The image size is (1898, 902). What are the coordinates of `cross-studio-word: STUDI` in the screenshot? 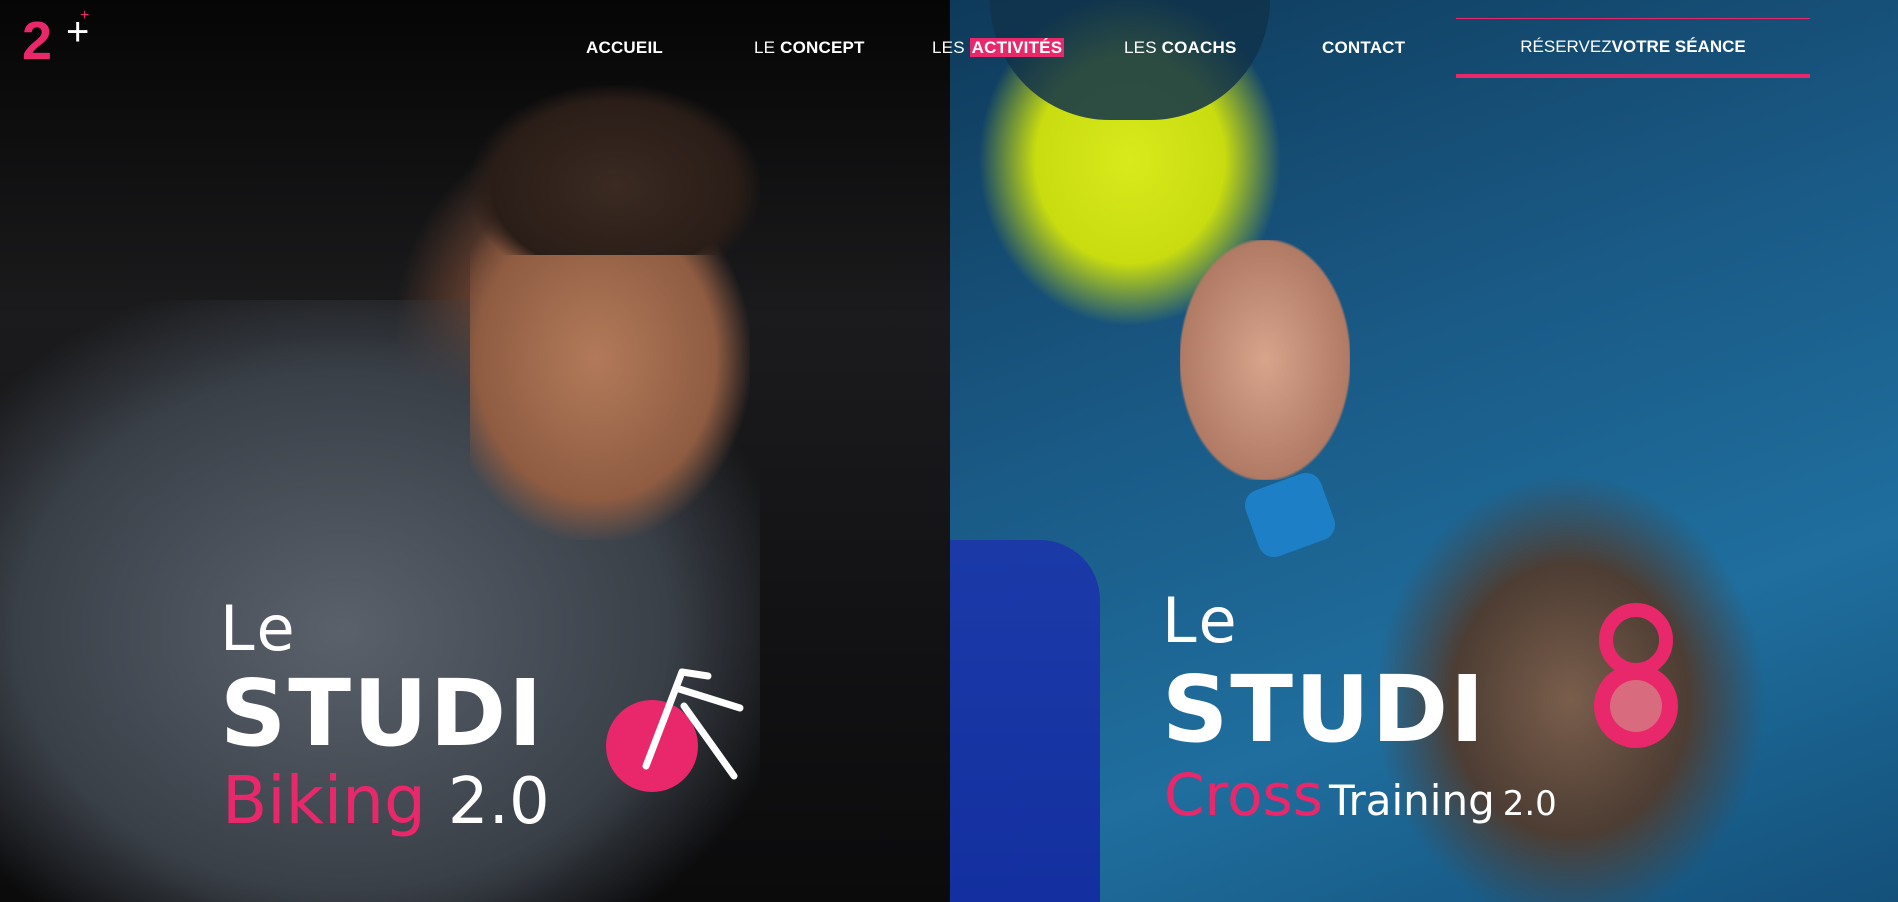 It's located at (1324, 709).